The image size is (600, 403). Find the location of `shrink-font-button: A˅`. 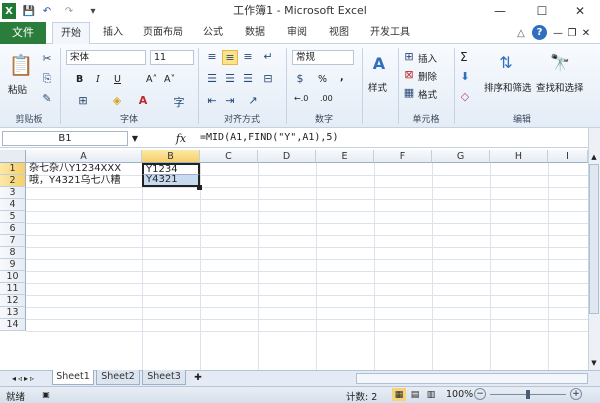

shrink-font-button: A˅ is located at coordinates (169, 79).